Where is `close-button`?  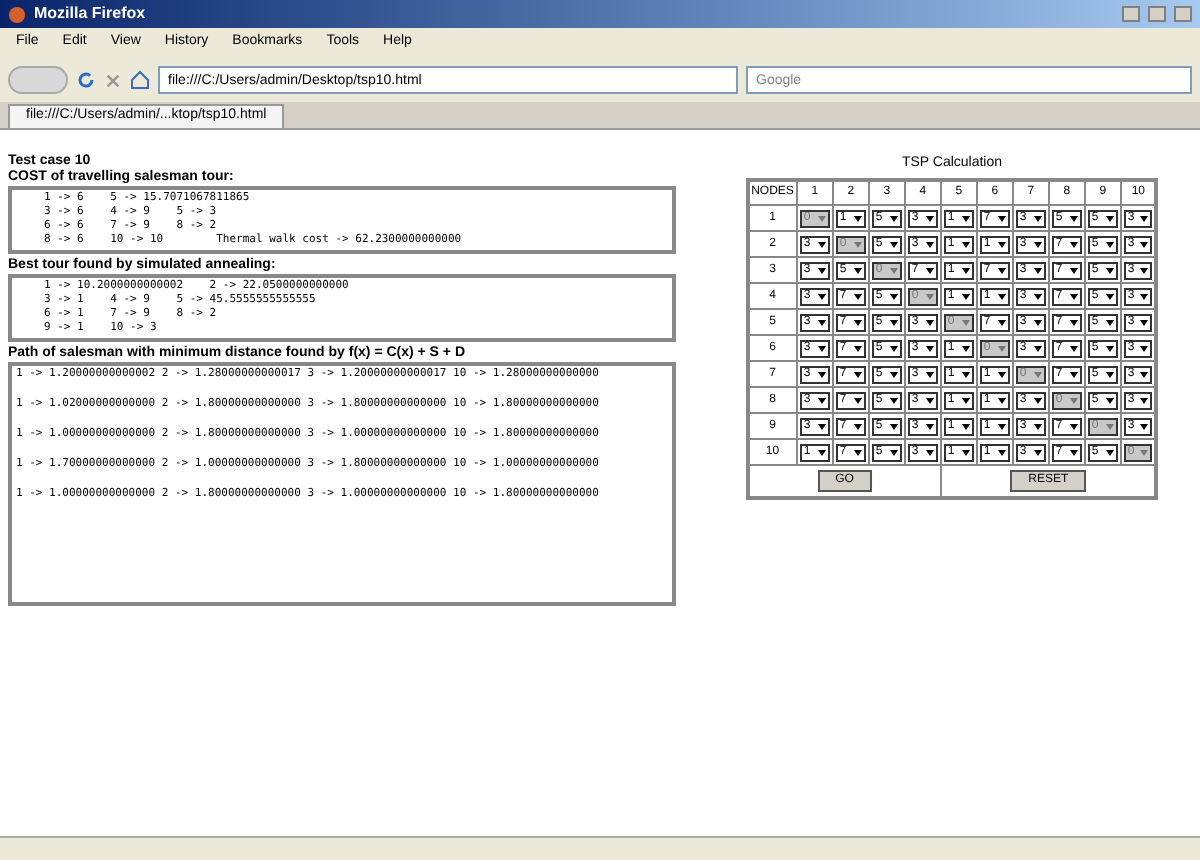 close-button is located at coordinates (1183, 14).